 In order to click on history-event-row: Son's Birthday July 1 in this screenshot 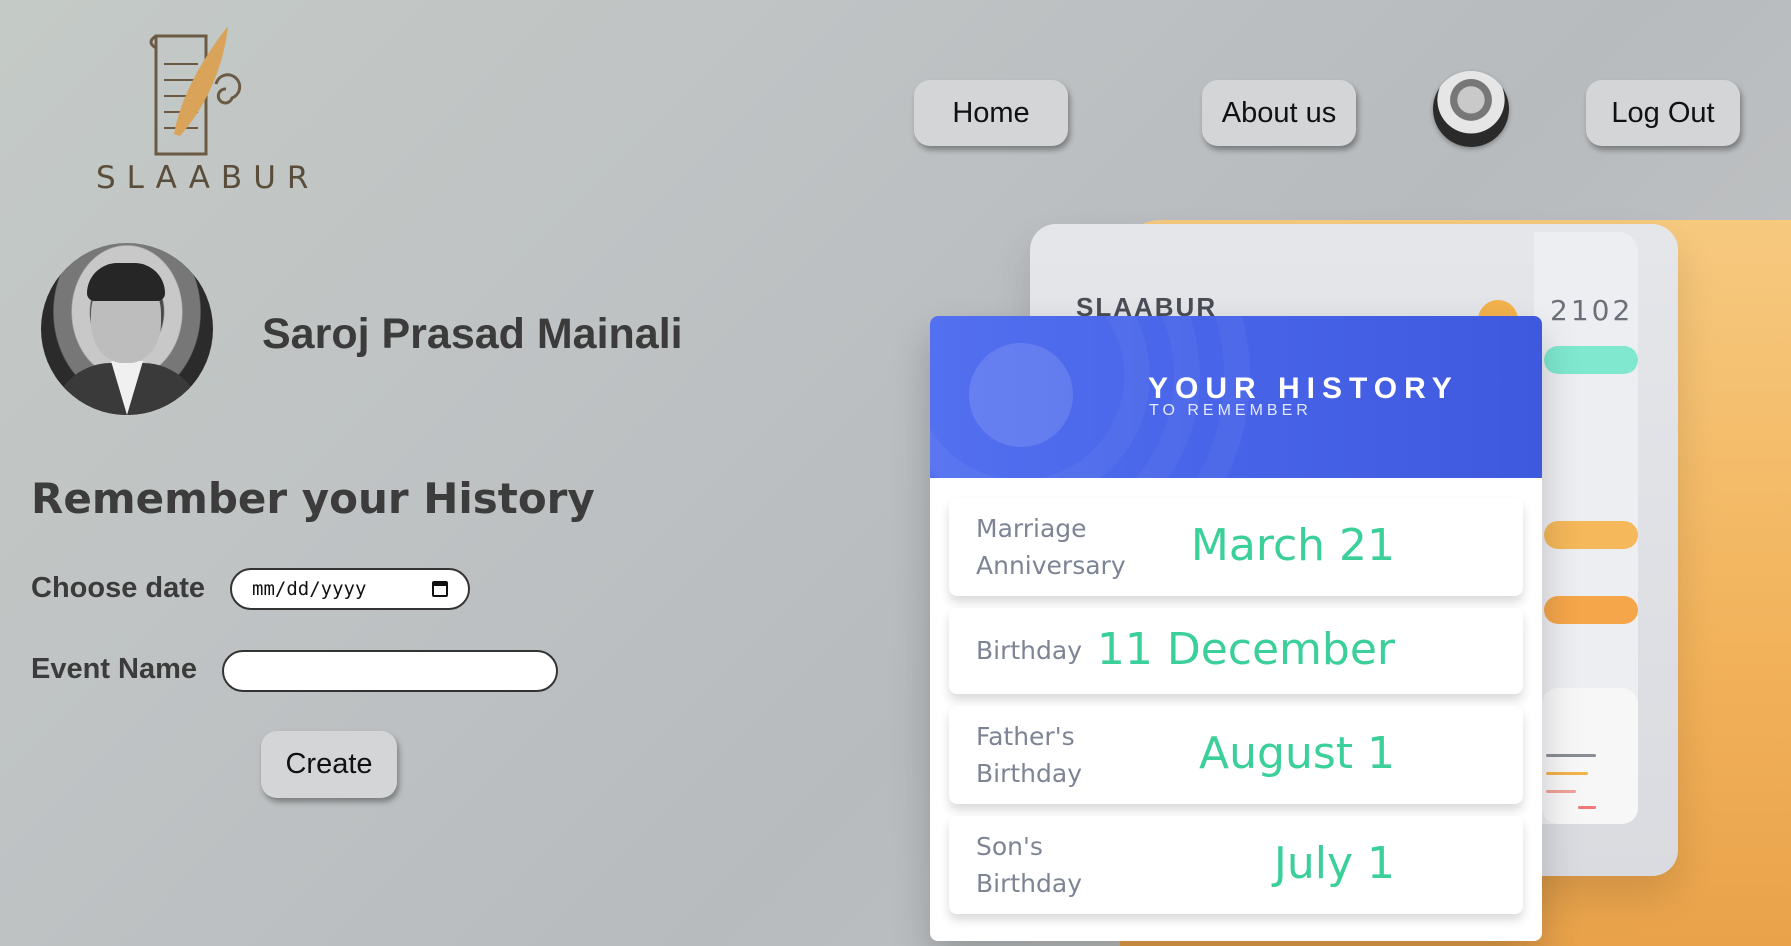, I will do `click(1236, 865)`.